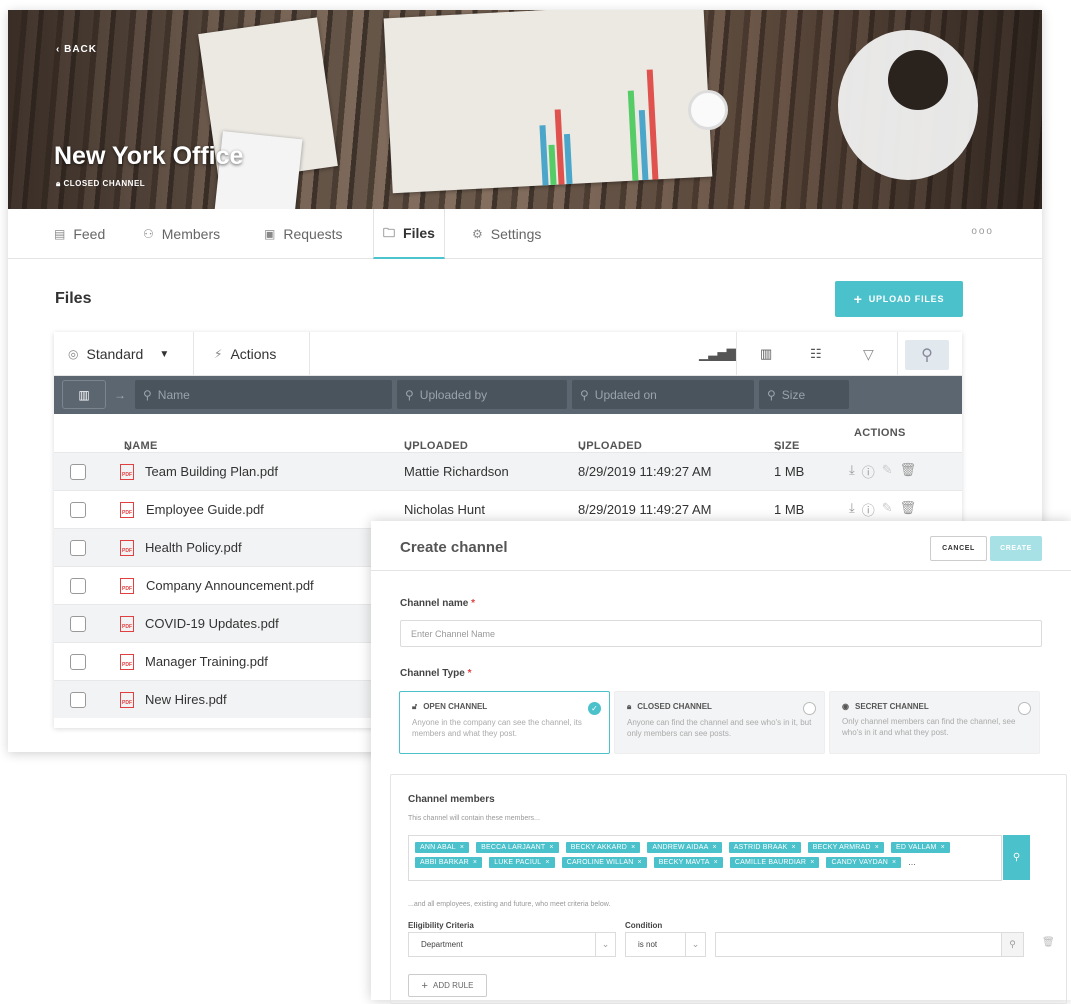 This screenshot has height=1004, width=1071. I want to click on members-search-button: ⚲, so click(1016, 857).